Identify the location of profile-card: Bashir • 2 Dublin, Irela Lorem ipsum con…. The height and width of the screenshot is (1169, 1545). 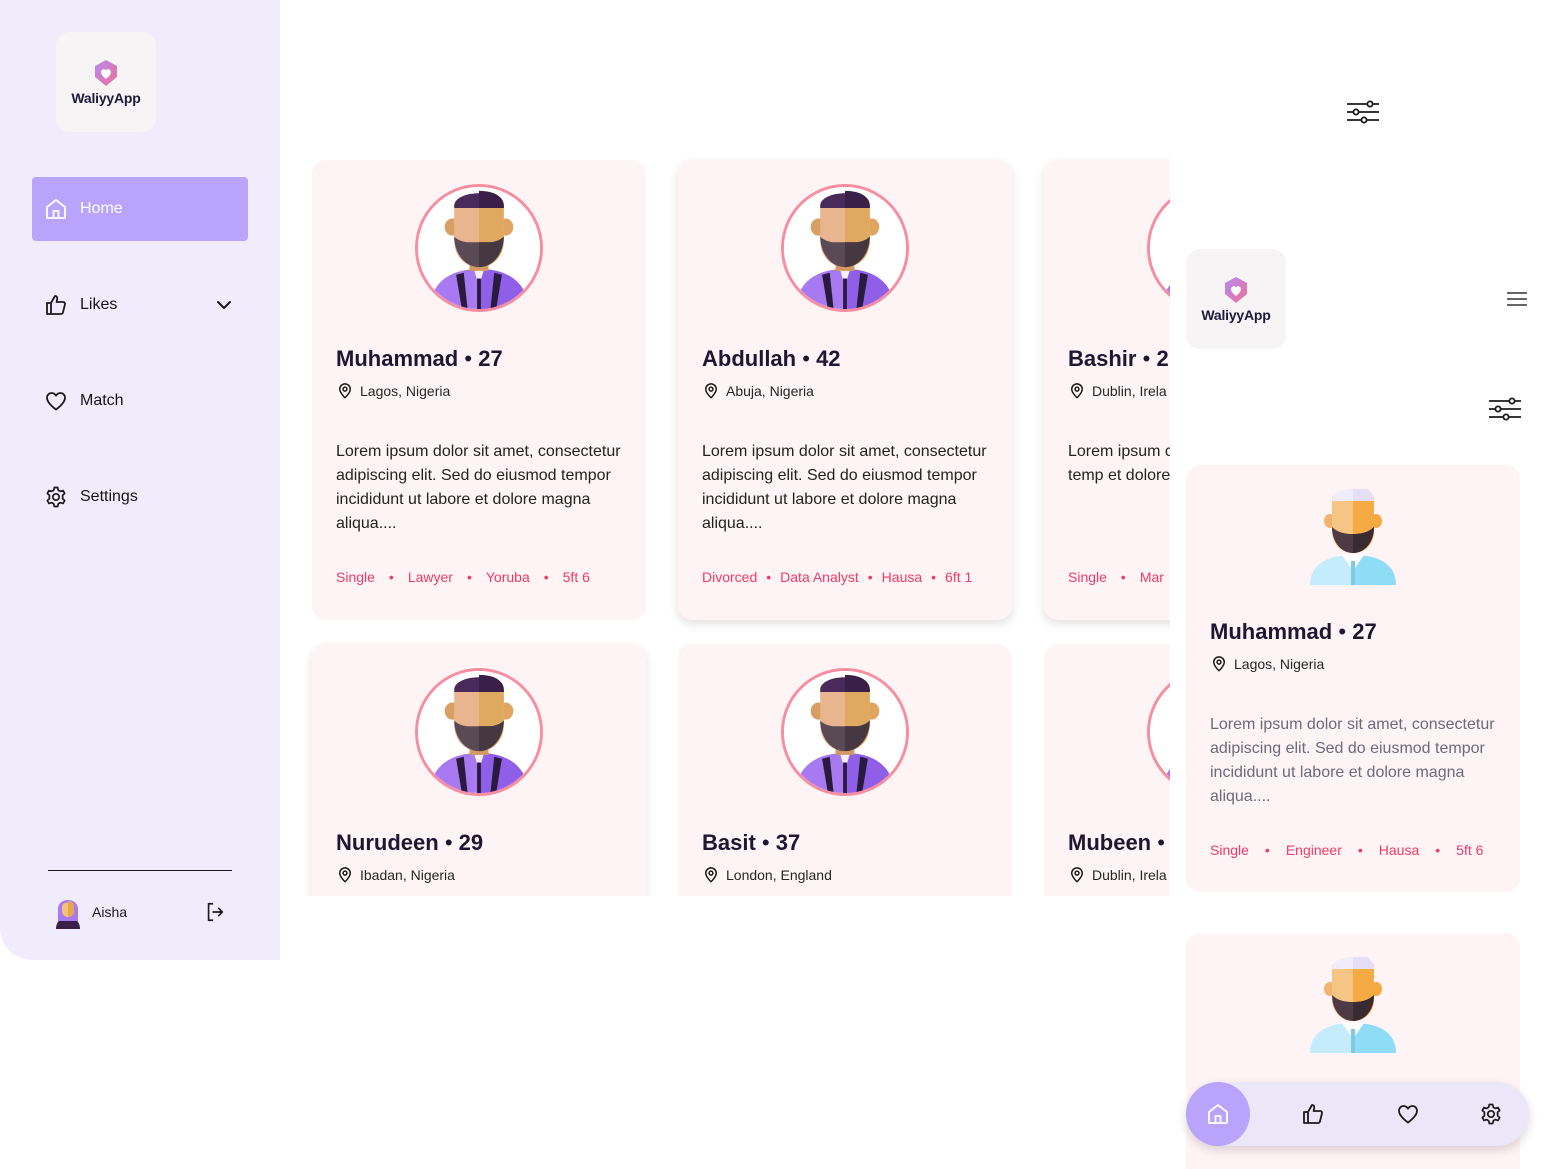
(1107, 390).